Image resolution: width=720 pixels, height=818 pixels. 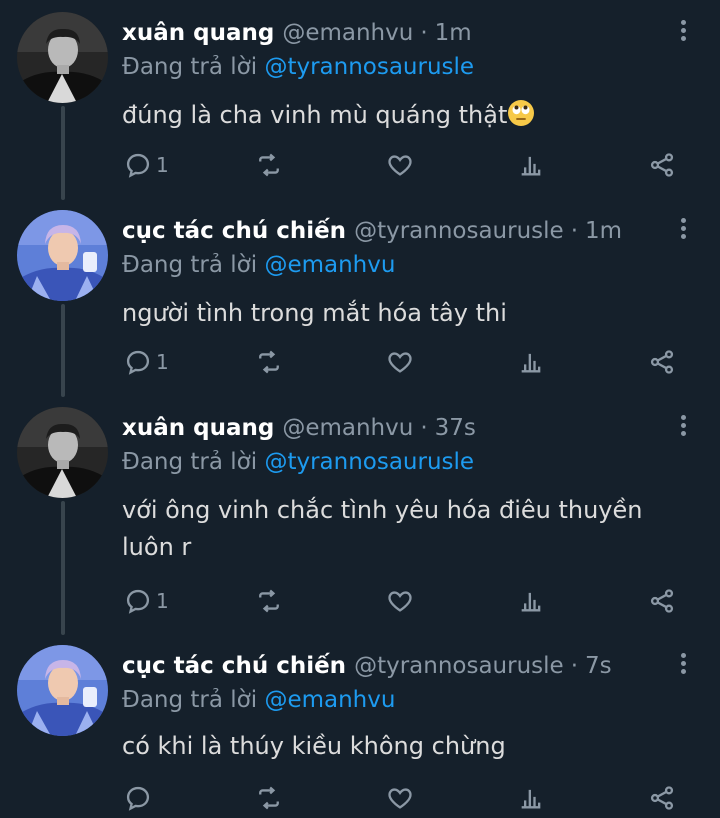 What do you see at coordinates (521, 113) in the screenshot?
I see `face-with-rolling-eyes-icon` at bounding box center [521, 113].